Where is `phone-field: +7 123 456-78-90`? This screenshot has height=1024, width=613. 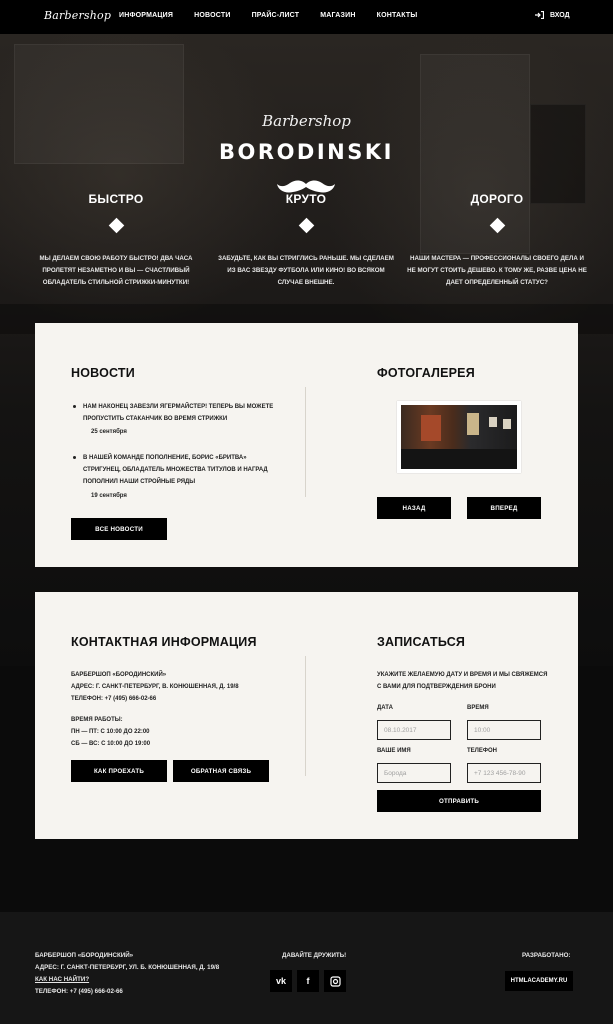
phone-field: +7 123 456-78-90 is located at coordinates (504, 773).